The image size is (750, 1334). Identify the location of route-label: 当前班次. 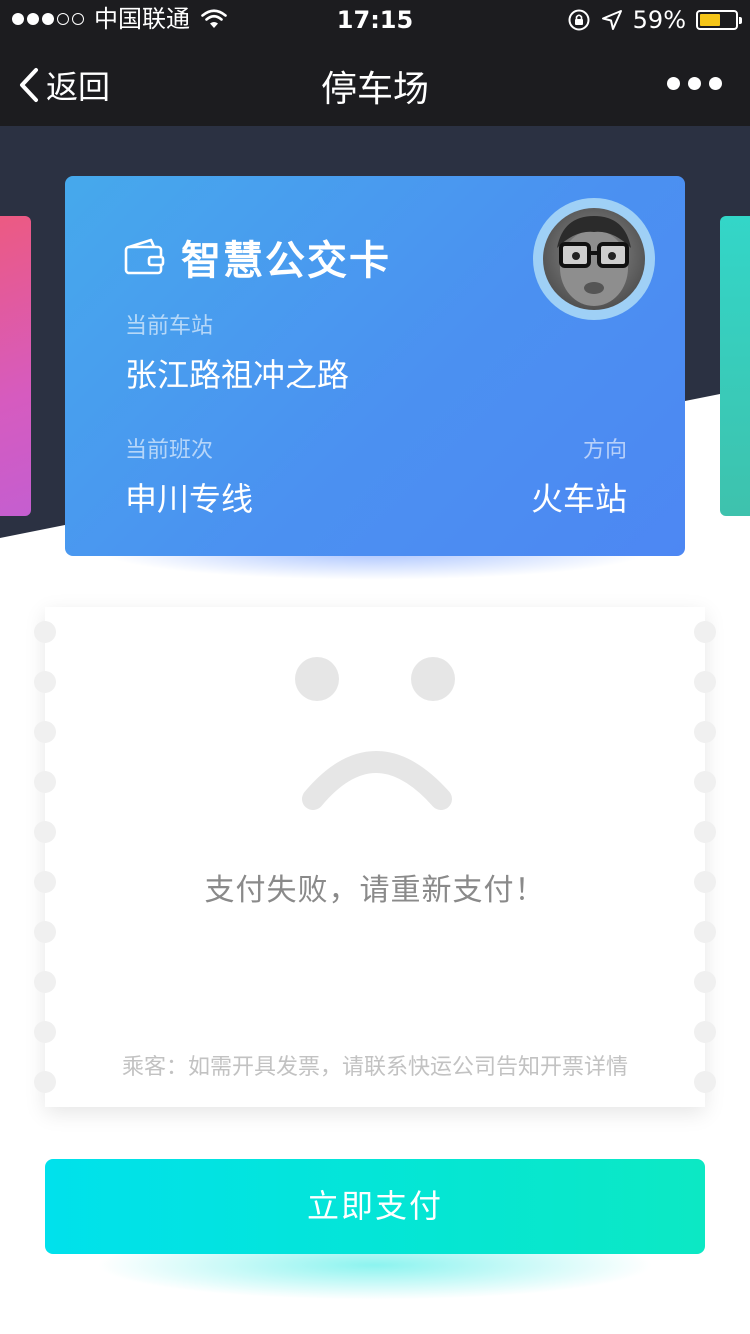
(169, 450).